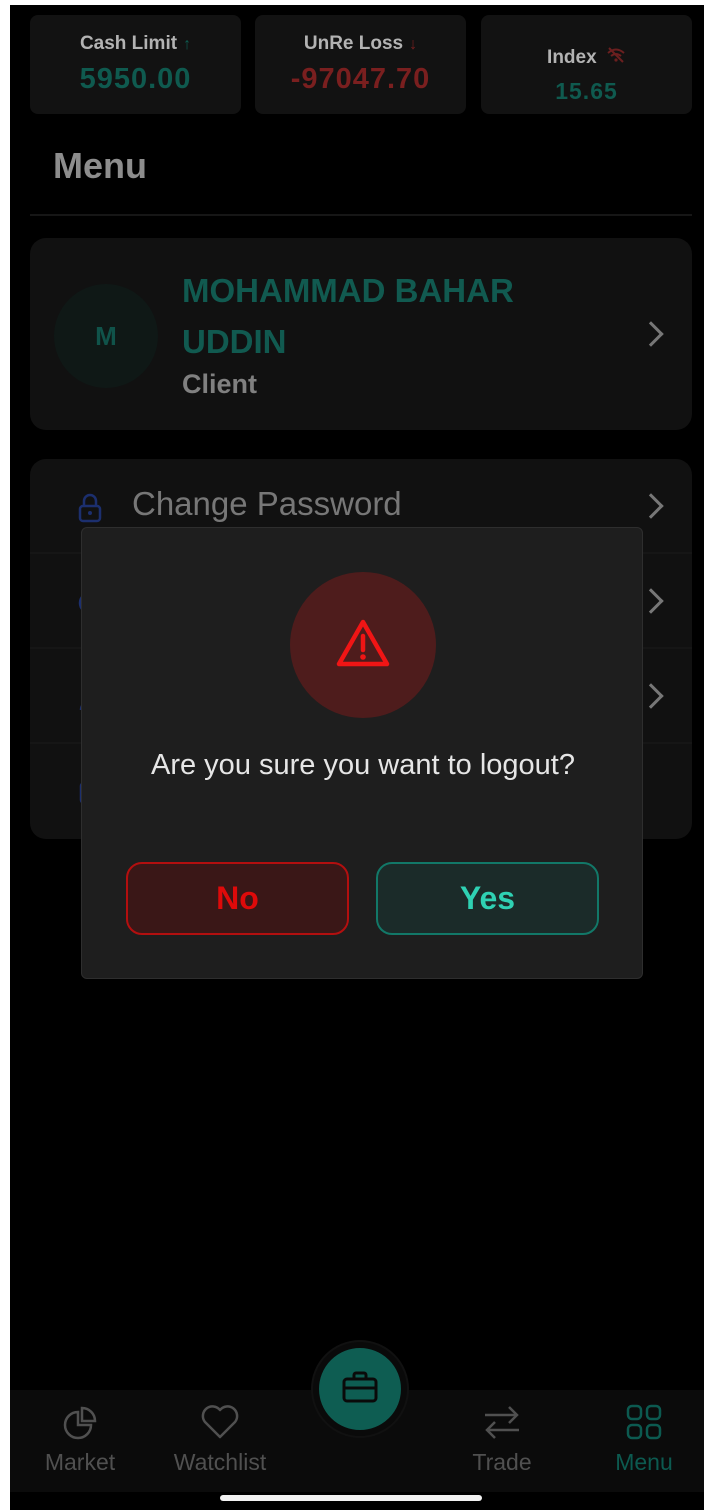 The image size is (704, 1510). I want to click on cash-limit-card: Cash Limit ↑ 5950.00, so click(135, 64).